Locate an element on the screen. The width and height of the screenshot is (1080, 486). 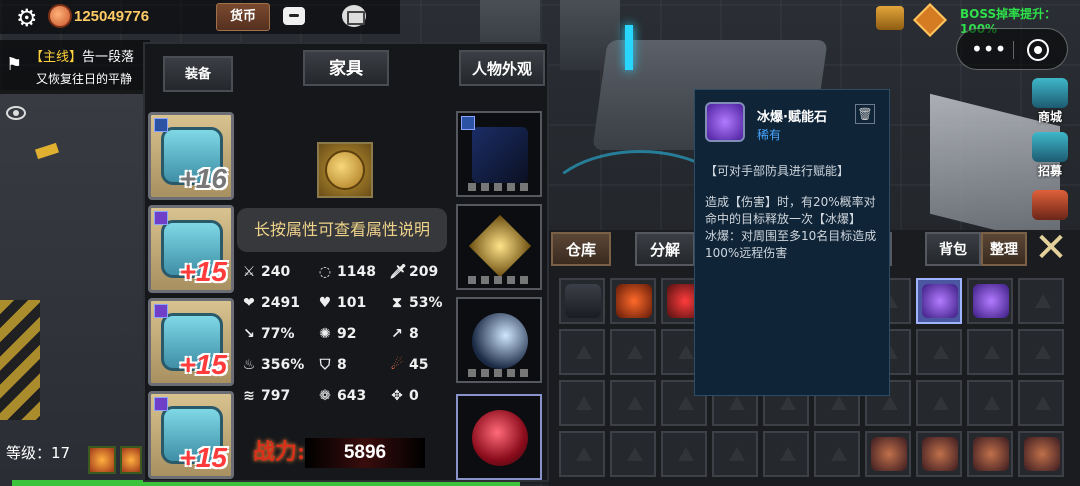
tab-warehouse: 仓库 is located at coordinates (581, 249).